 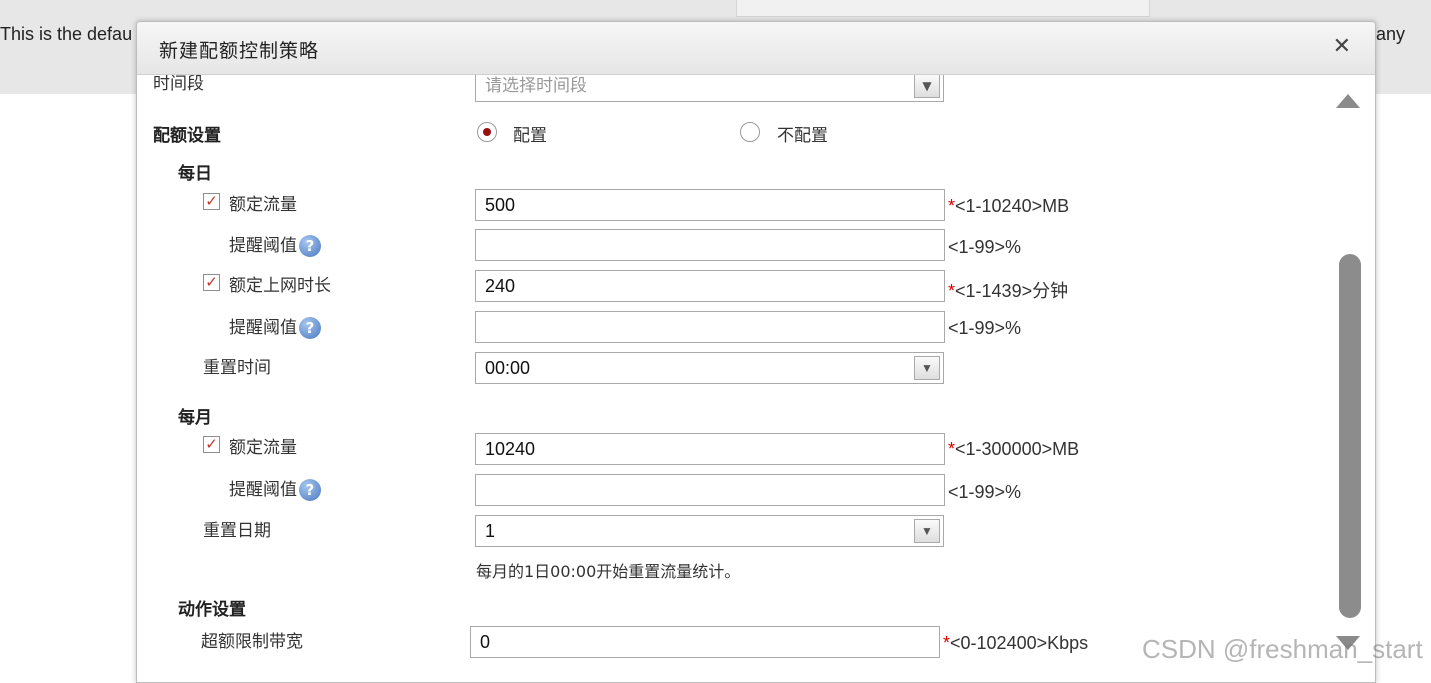 What do you see at coordinates (195, 418) in the screenshot?
I see `monthly-heading: 每月` at bounding box center [195, 418].